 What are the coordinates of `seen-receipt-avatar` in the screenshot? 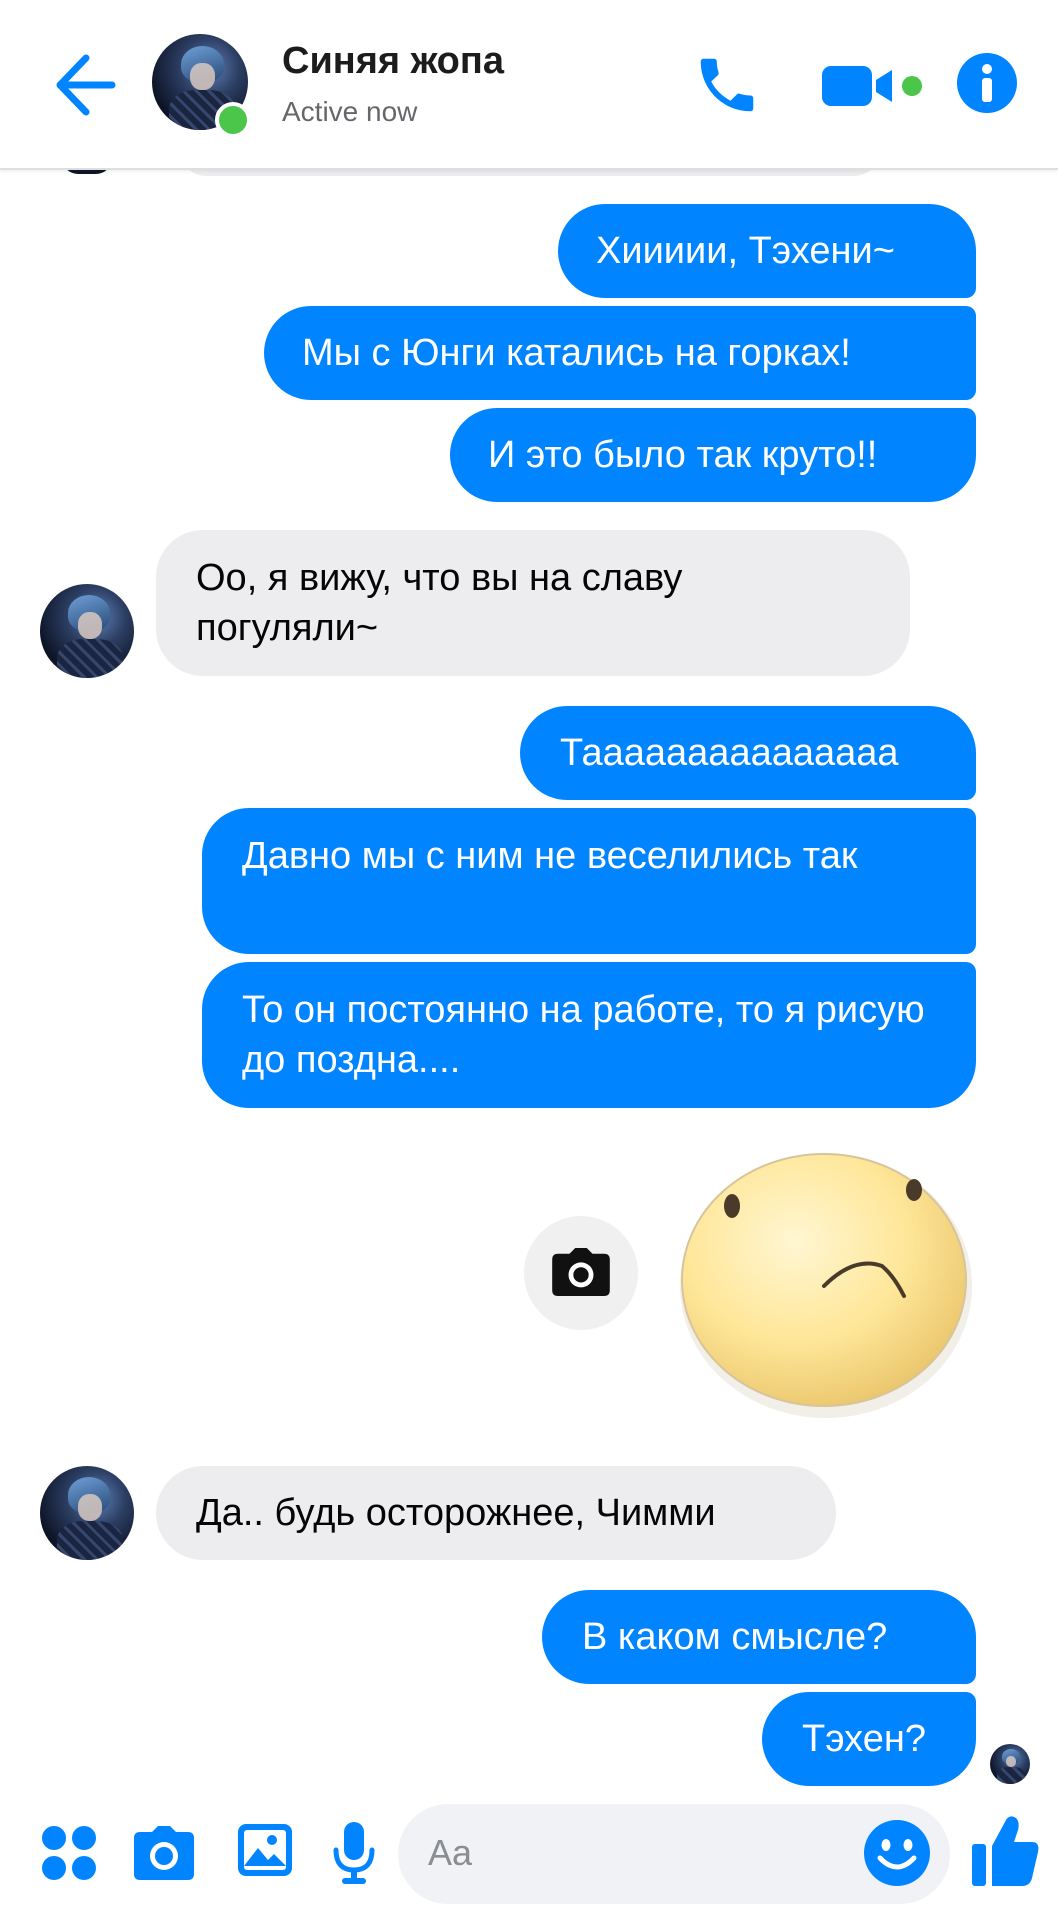 It's located at (1010, 1764).